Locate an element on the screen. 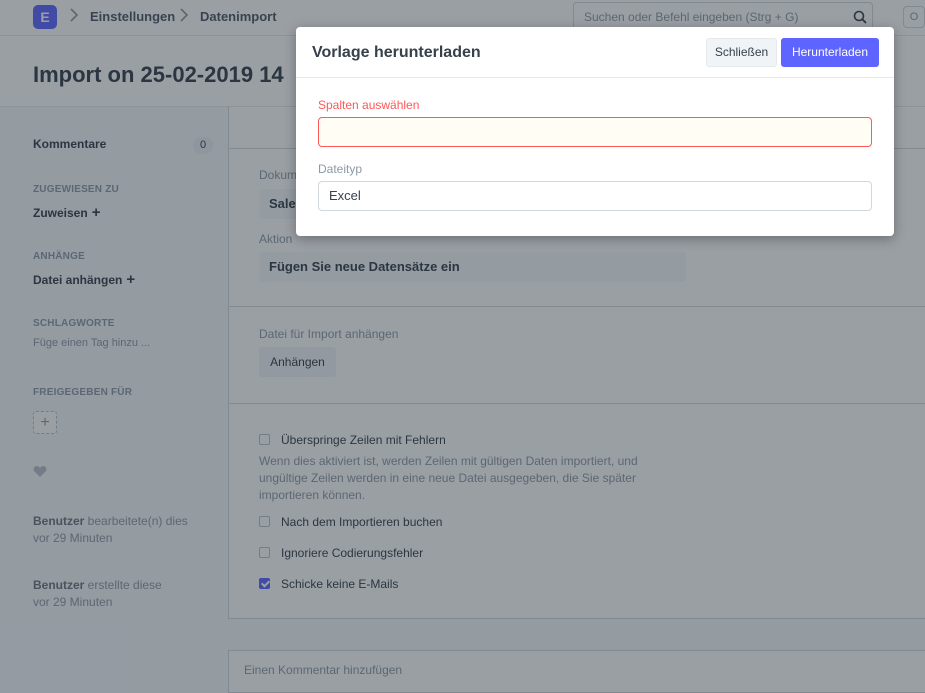  download-button: Herunterladen is located at coordinates (830, 52).